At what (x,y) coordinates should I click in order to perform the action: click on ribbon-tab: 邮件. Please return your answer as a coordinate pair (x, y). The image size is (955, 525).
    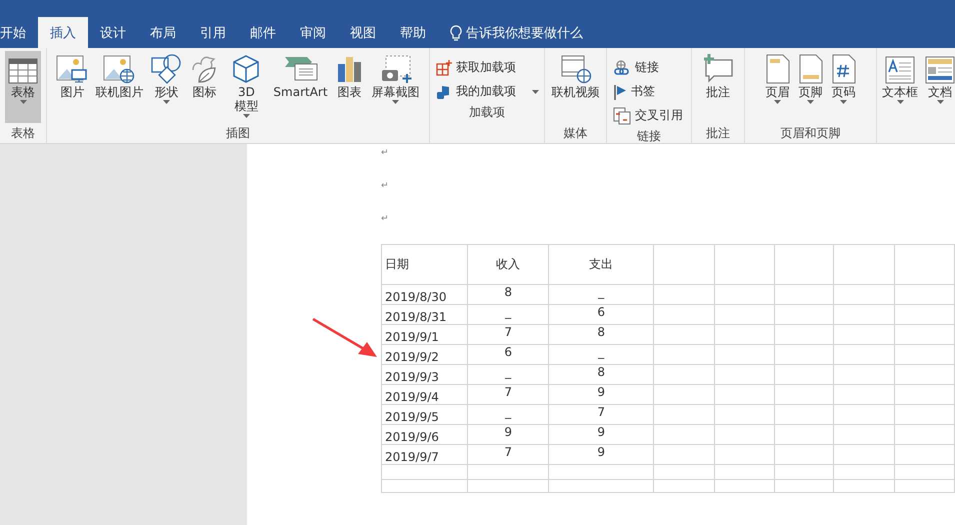
    Looking at the image, I should click on (263, 32).